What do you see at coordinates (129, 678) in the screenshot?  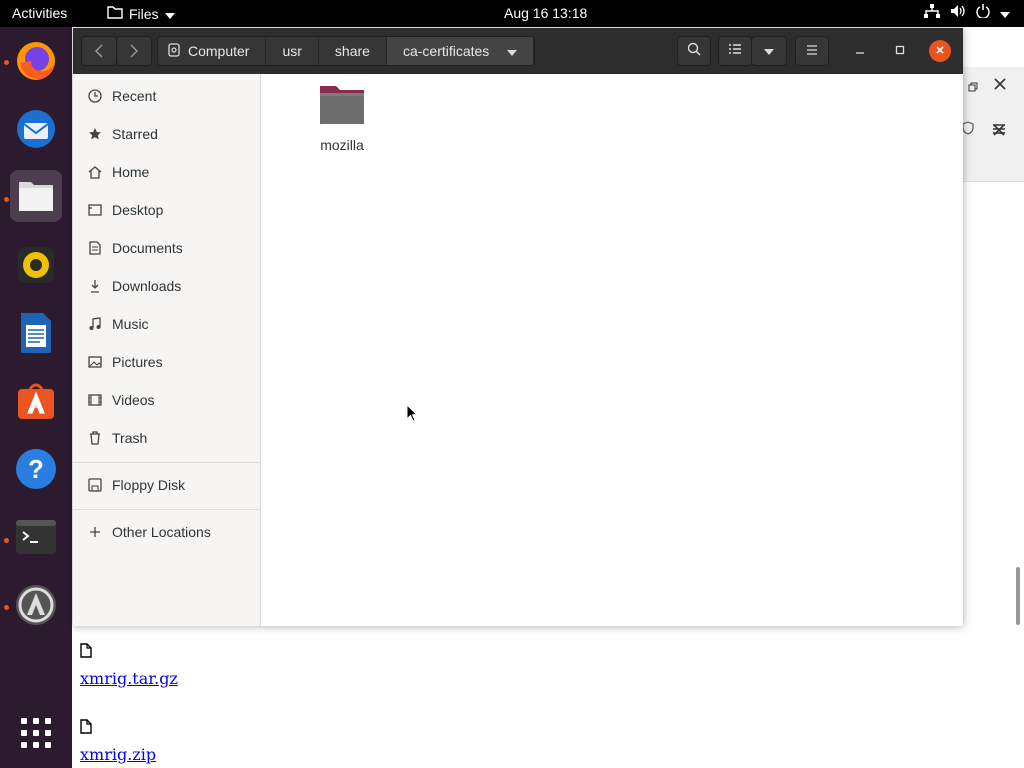 I see `download-link: xmrig.tar.gz` at bounding box center [129, 678].